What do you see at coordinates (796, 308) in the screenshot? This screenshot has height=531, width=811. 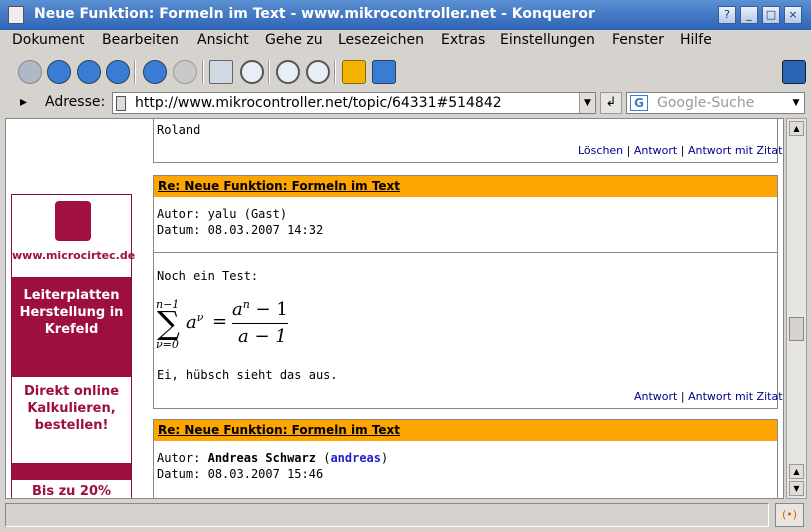 I see `vertical-scrollbar: ▲ ▲ ▼` at bounding box center [796, 308].